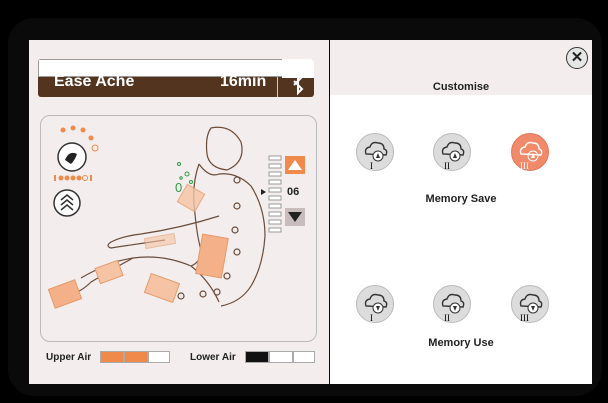 This screenshot has width=608, height=403. I want to click on memory-use-slot-2: II, so click(452, 304).